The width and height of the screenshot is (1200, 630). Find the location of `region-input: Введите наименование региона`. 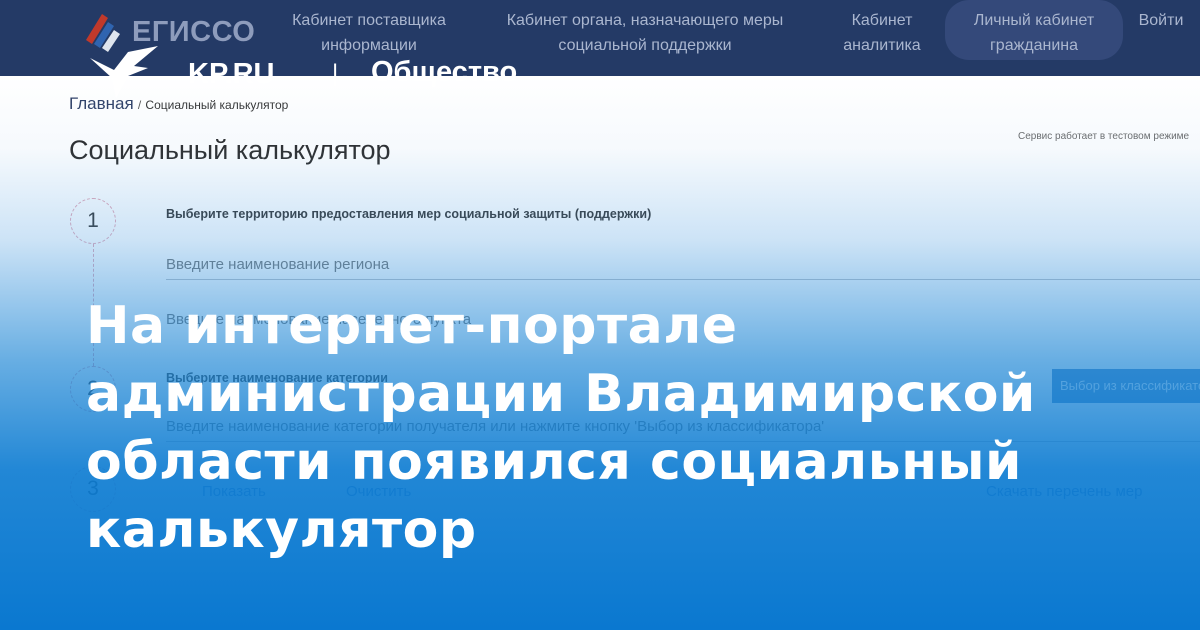

region-input: Введите наименование региона is located at coordinates (683, 268).